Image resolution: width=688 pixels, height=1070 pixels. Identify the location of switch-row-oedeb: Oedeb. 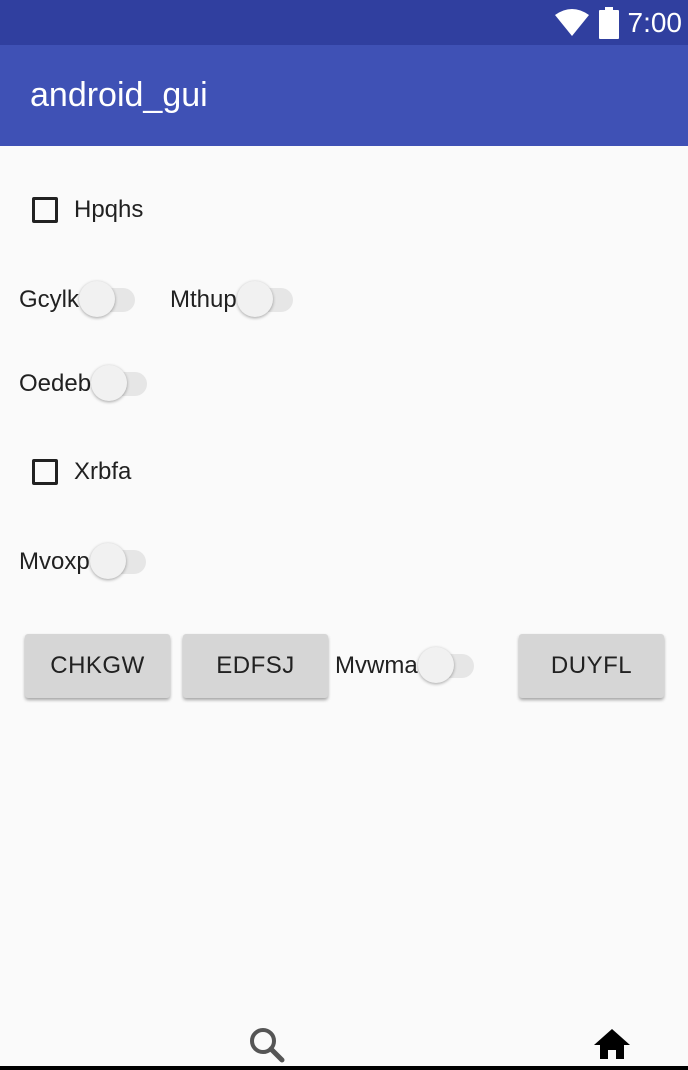
(84, 384).